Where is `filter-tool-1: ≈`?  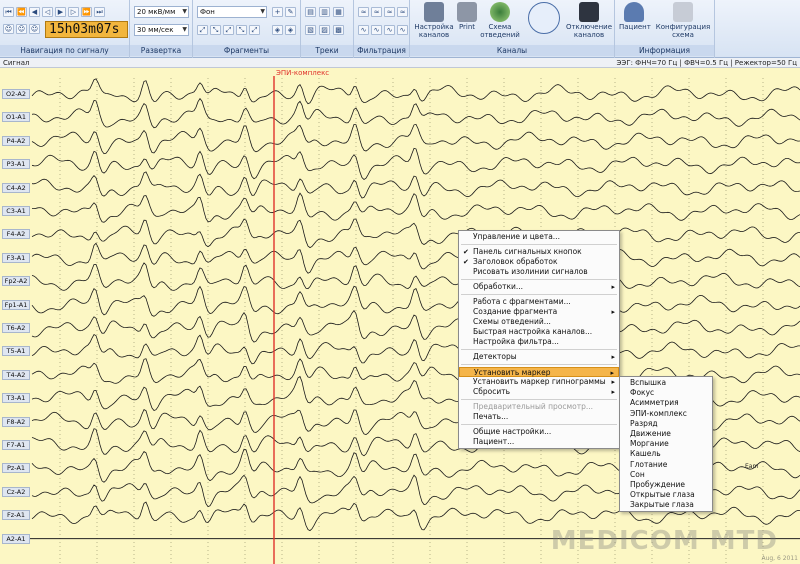 filter-tool-1: ≈ is located at coordinates (363, 12).